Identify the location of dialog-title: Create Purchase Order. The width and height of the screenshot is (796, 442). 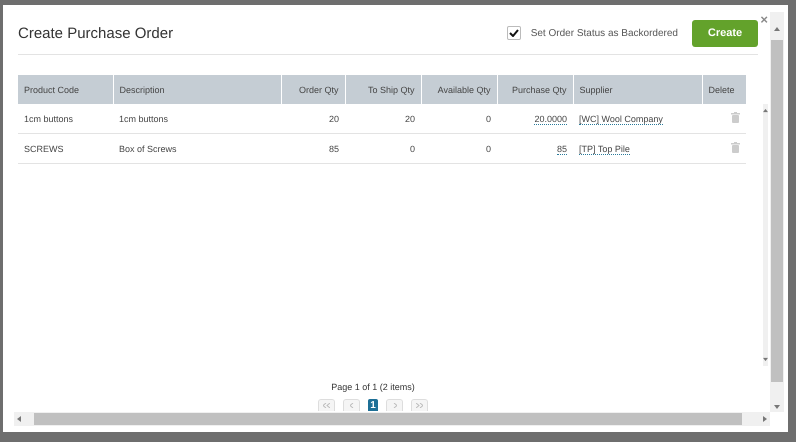
(96, 33).